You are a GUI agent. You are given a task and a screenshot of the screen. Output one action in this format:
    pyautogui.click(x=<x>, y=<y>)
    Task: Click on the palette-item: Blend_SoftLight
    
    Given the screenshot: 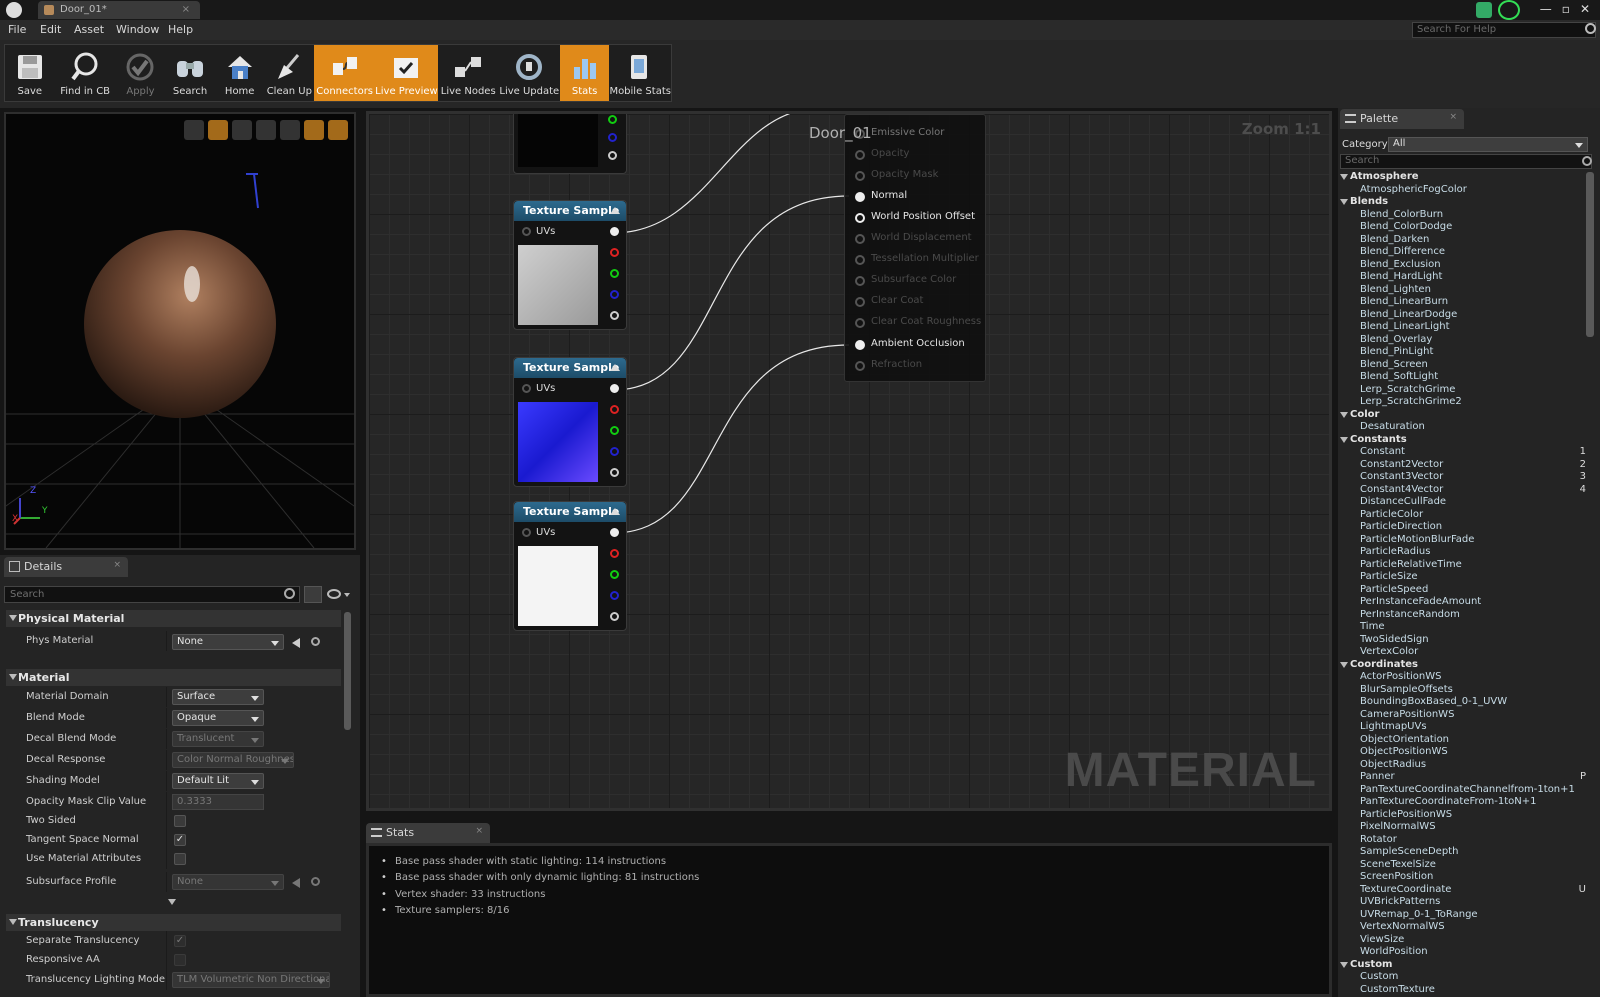 What is the action you would take?
    pyautogui.click(x=1463, y=377)
    